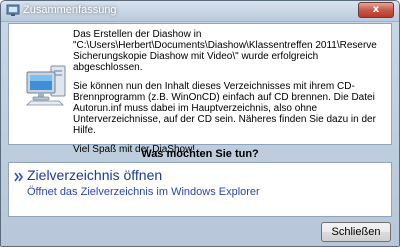 This screenshot has width=400, height=247. Describe the element at coordinates (46, 85) in the screenshot. I see `computer-icon` at that location.